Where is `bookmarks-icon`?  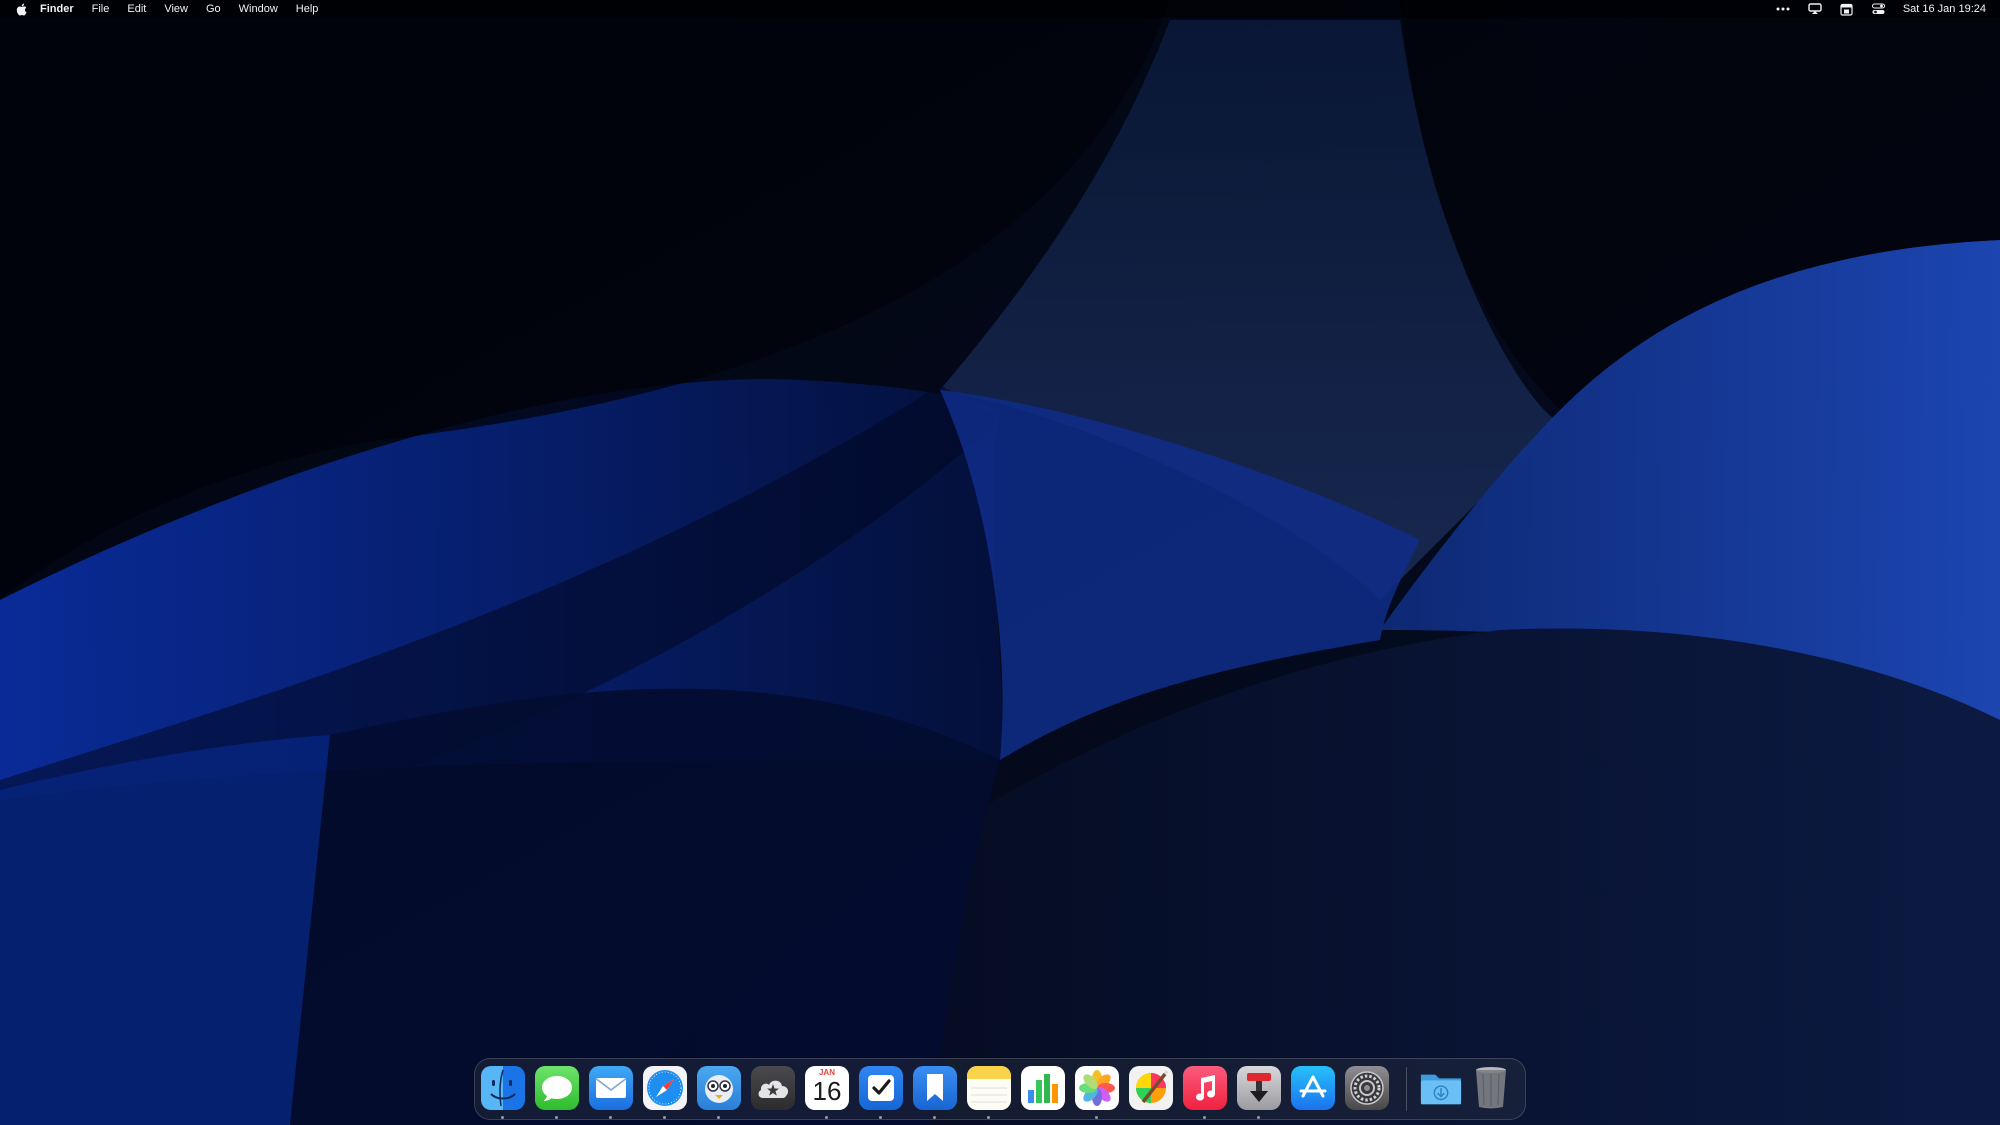
bookmarks-icon is located at coordinates (935, 1088).